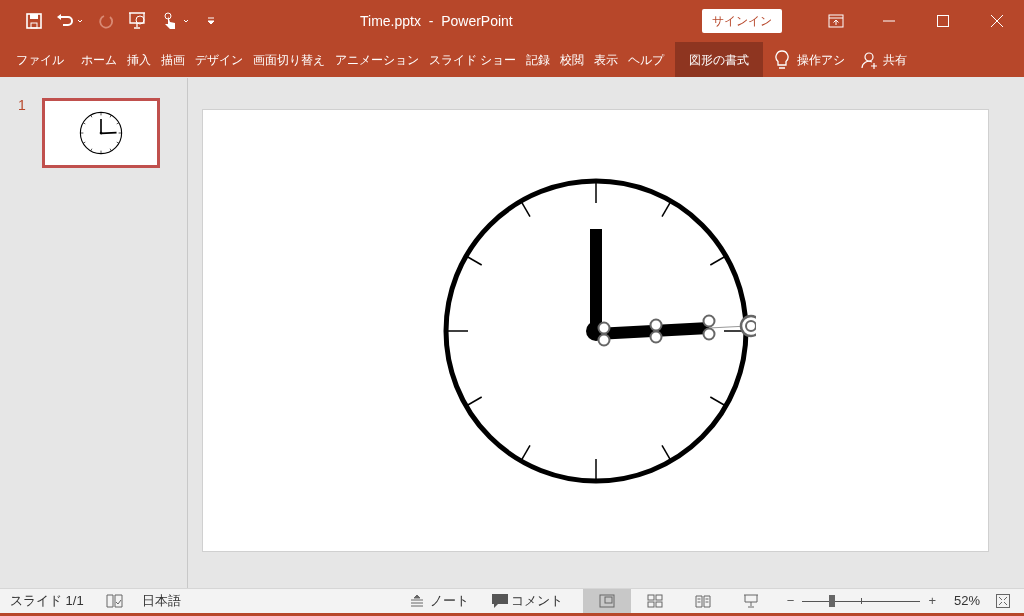 The width and height of the screenshot is (1024, 616). What do you see at coordinates (836, 21) in the screenshot?
I see `ribbon-display-icon` at bounding box center [836, 21].